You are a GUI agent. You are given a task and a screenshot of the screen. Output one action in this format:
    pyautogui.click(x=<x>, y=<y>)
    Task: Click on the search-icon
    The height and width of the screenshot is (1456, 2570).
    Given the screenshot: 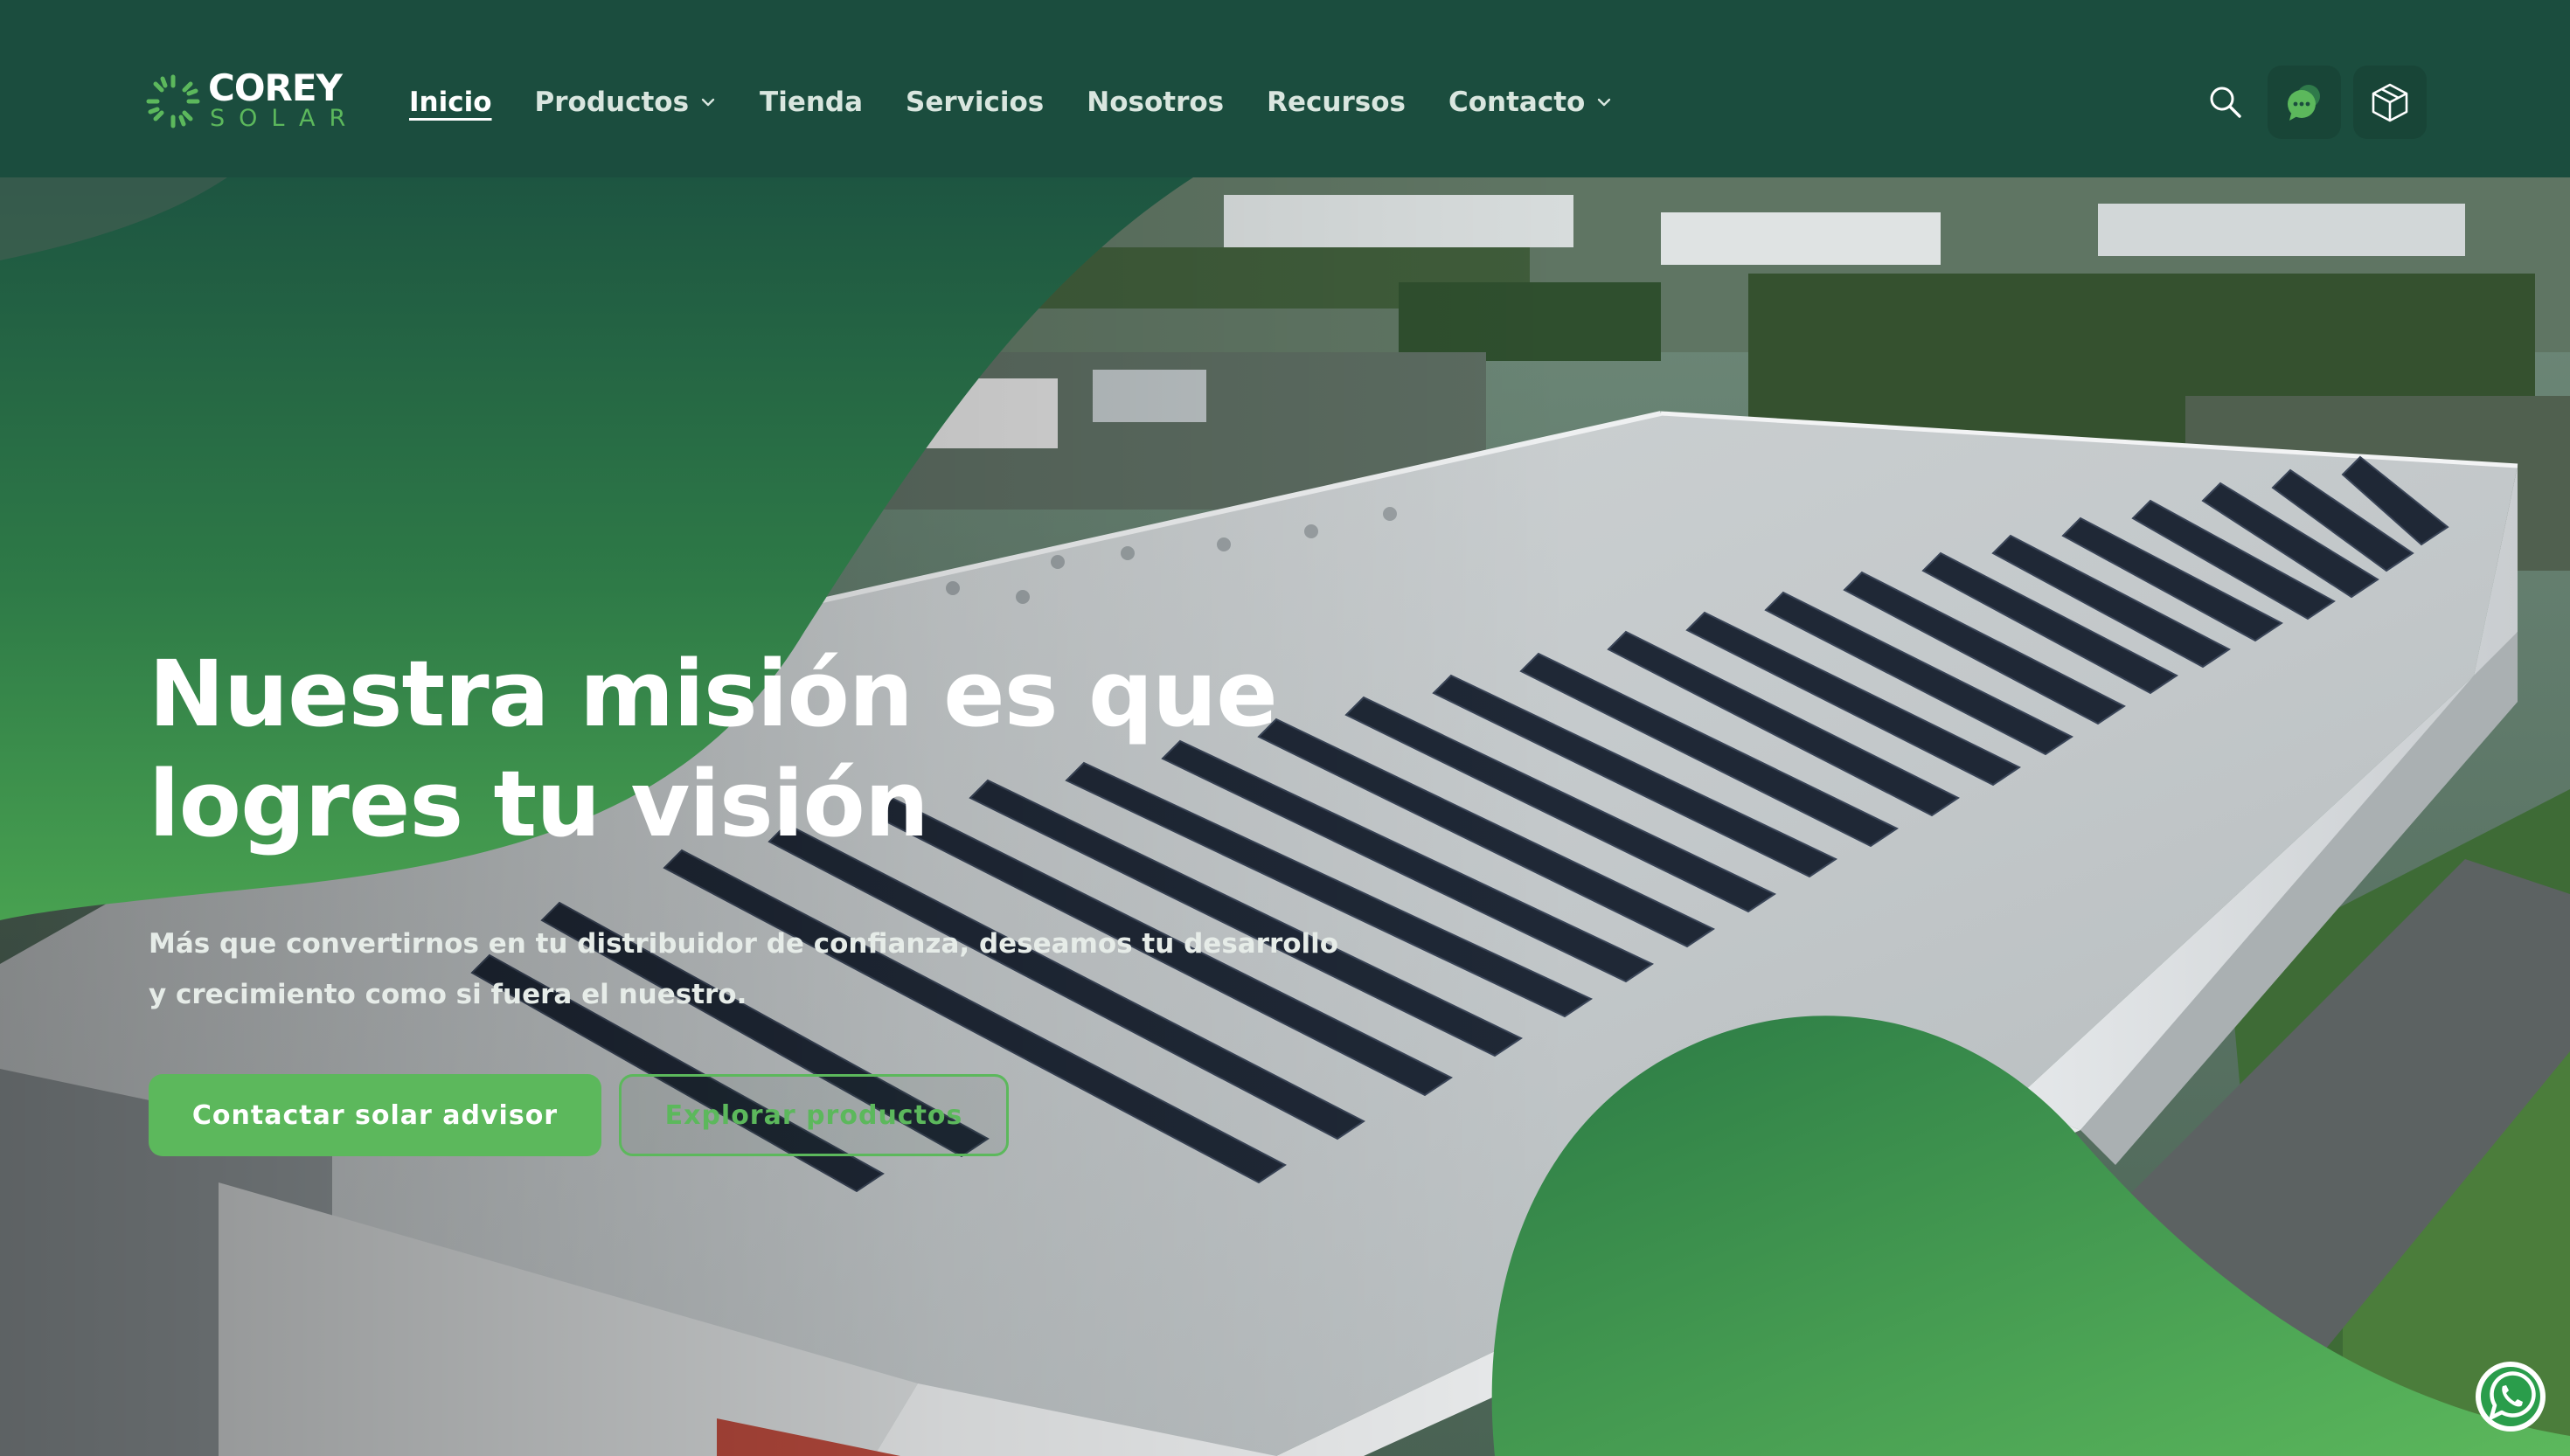 What is the action you would take?
    pyautogui.click(x=2225, y=102)
    